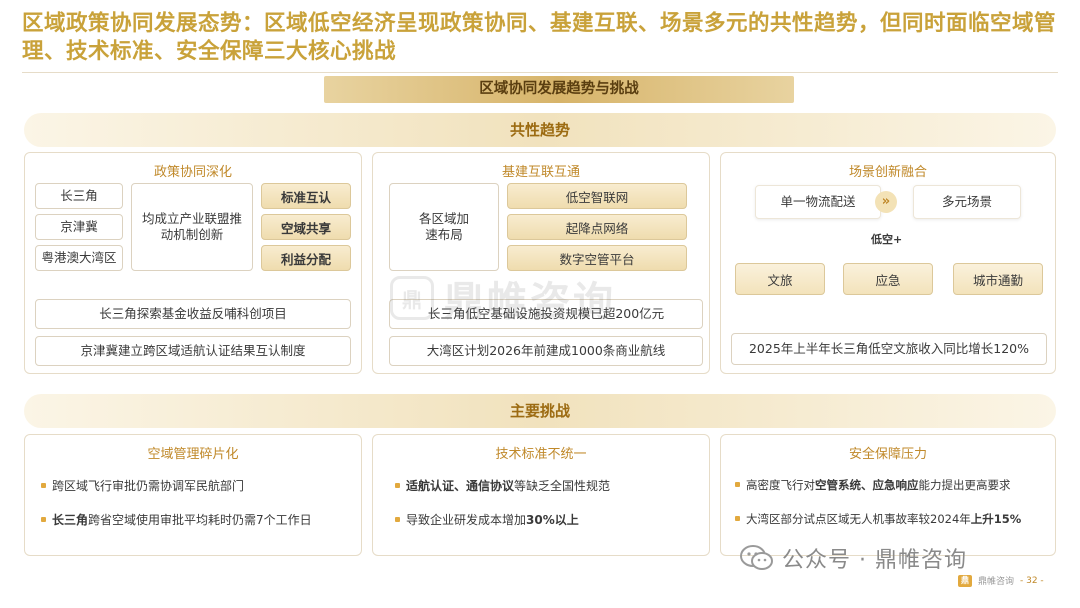  Describe the element at coordinates (412, 298) in the screenshot. I see `watermark-logo: 鼎` at that location.